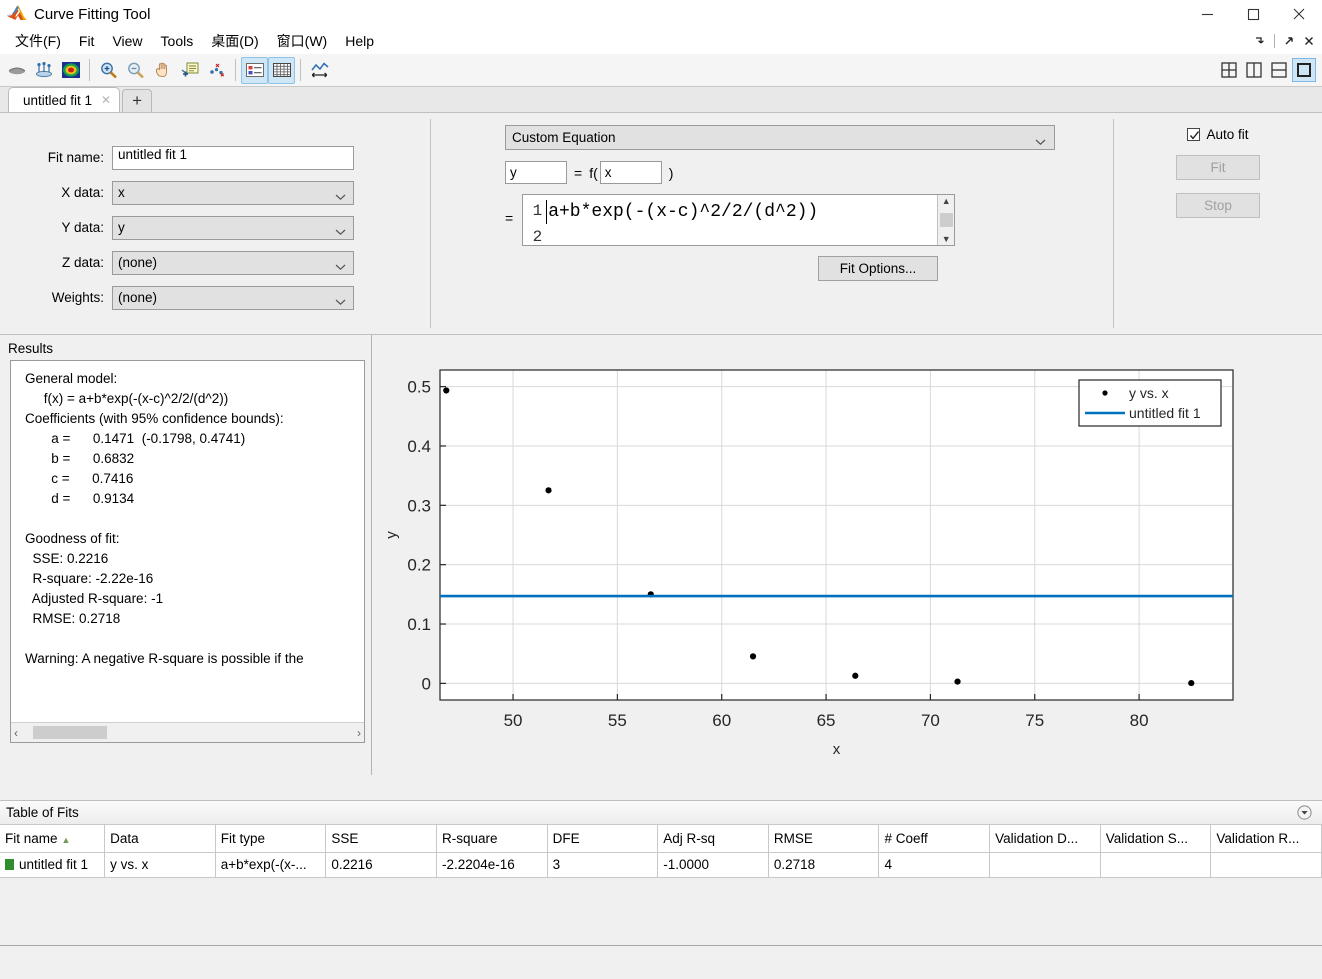  What do you see at coordinates (254, 70) in the screenshot?
I see `legend-toggle-icon` at bounding box center [254, 70].